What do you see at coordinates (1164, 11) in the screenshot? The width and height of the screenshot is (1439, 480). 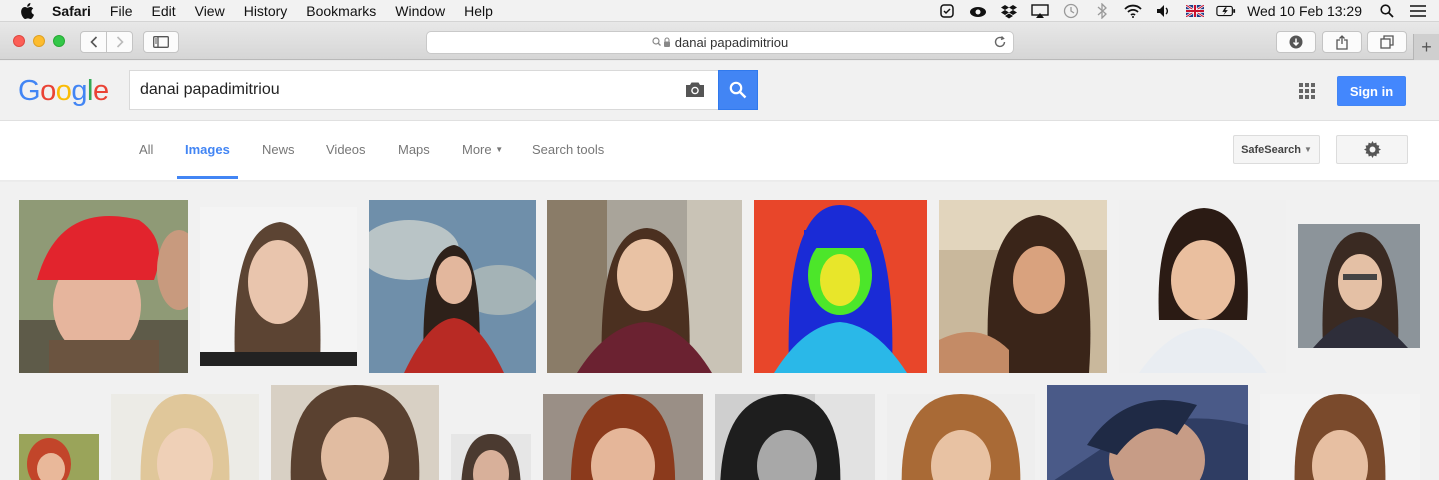 I see `volume-icon` at bounding box center [1164, 11].